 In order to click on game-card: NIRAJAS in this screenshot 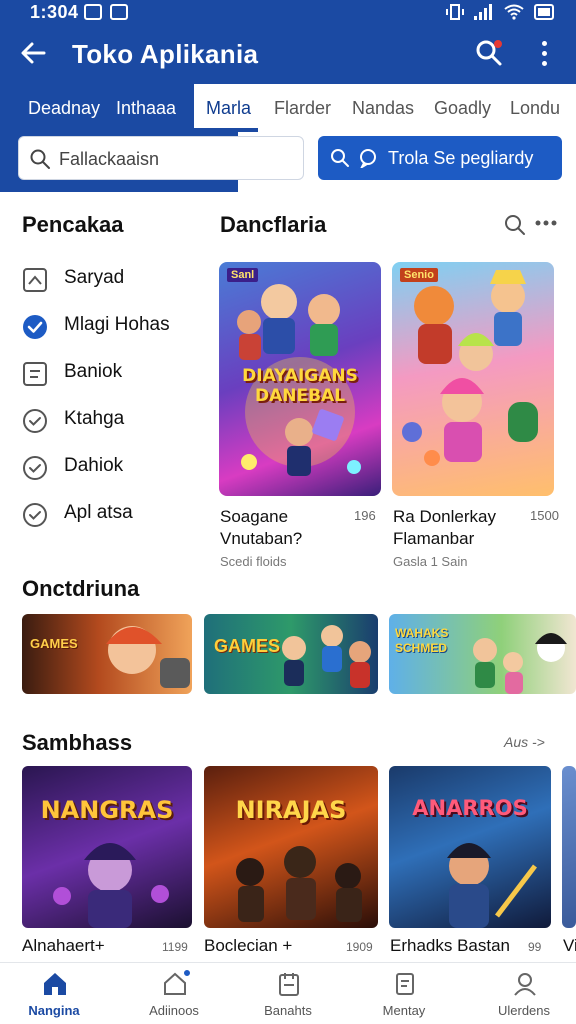, I will do `click(291, 847)`.